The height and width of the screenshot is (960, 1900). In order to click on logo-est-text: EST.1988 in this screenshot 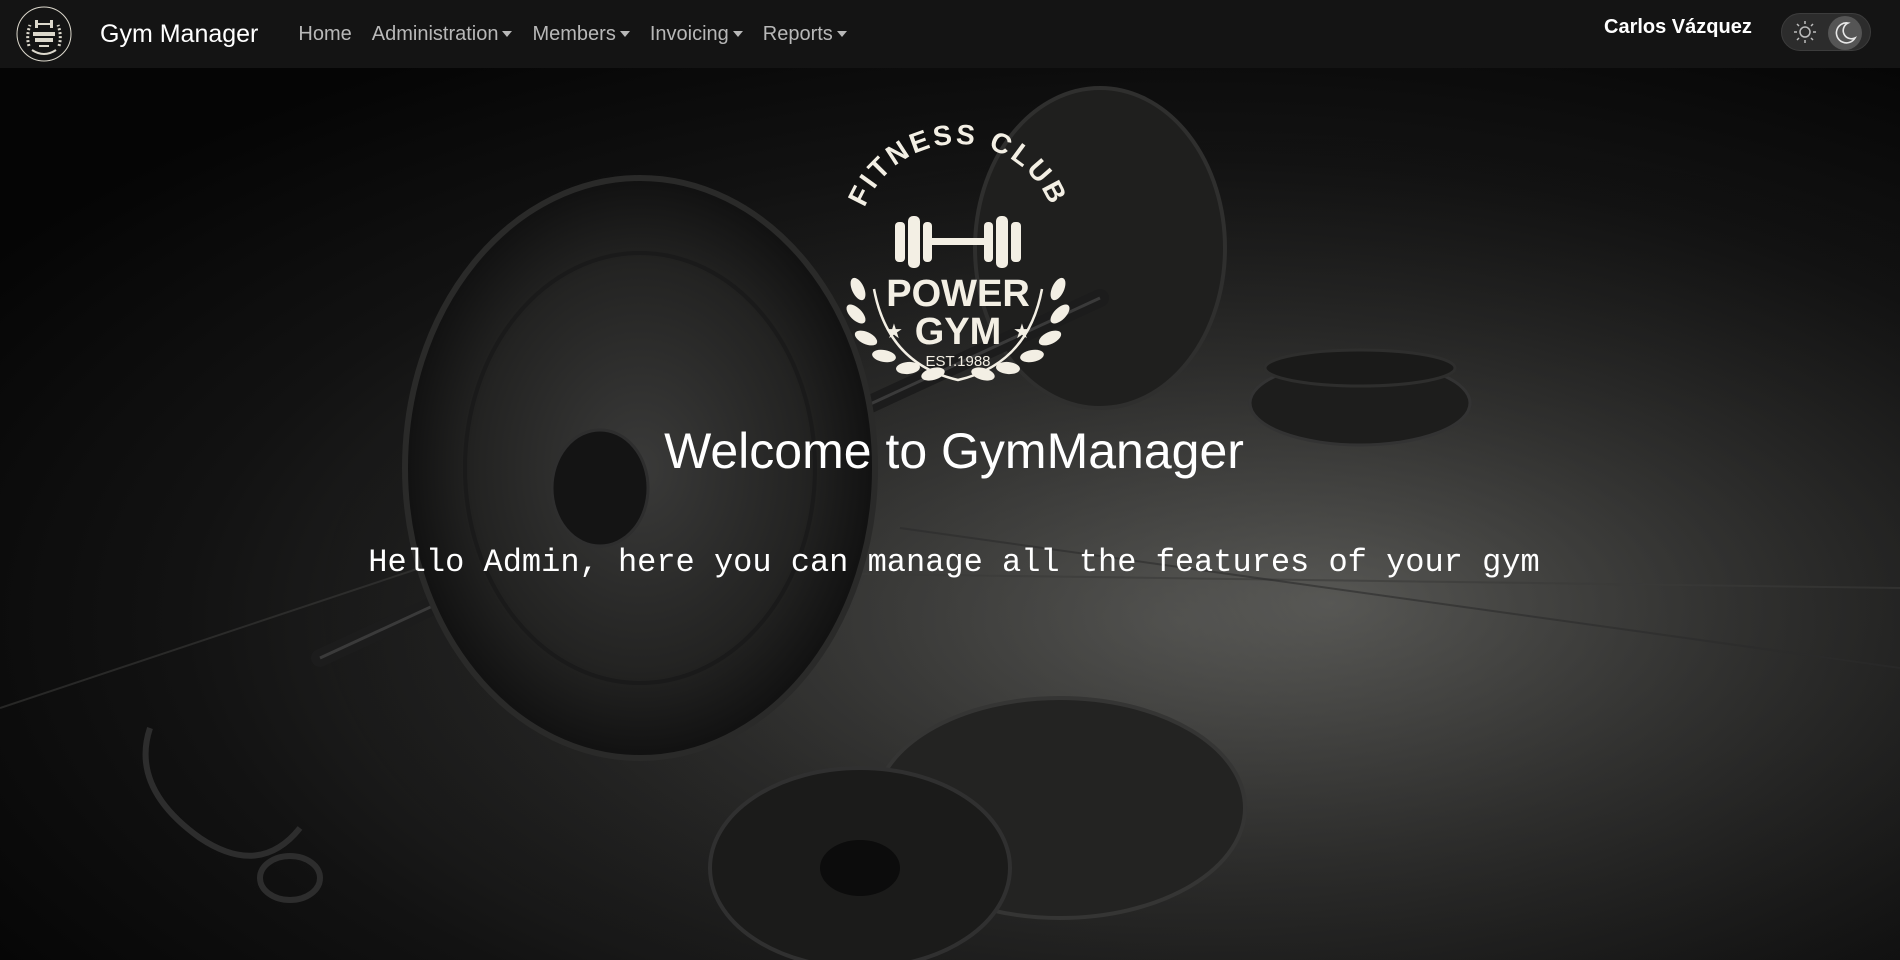, I will do `click(957, 361)`.